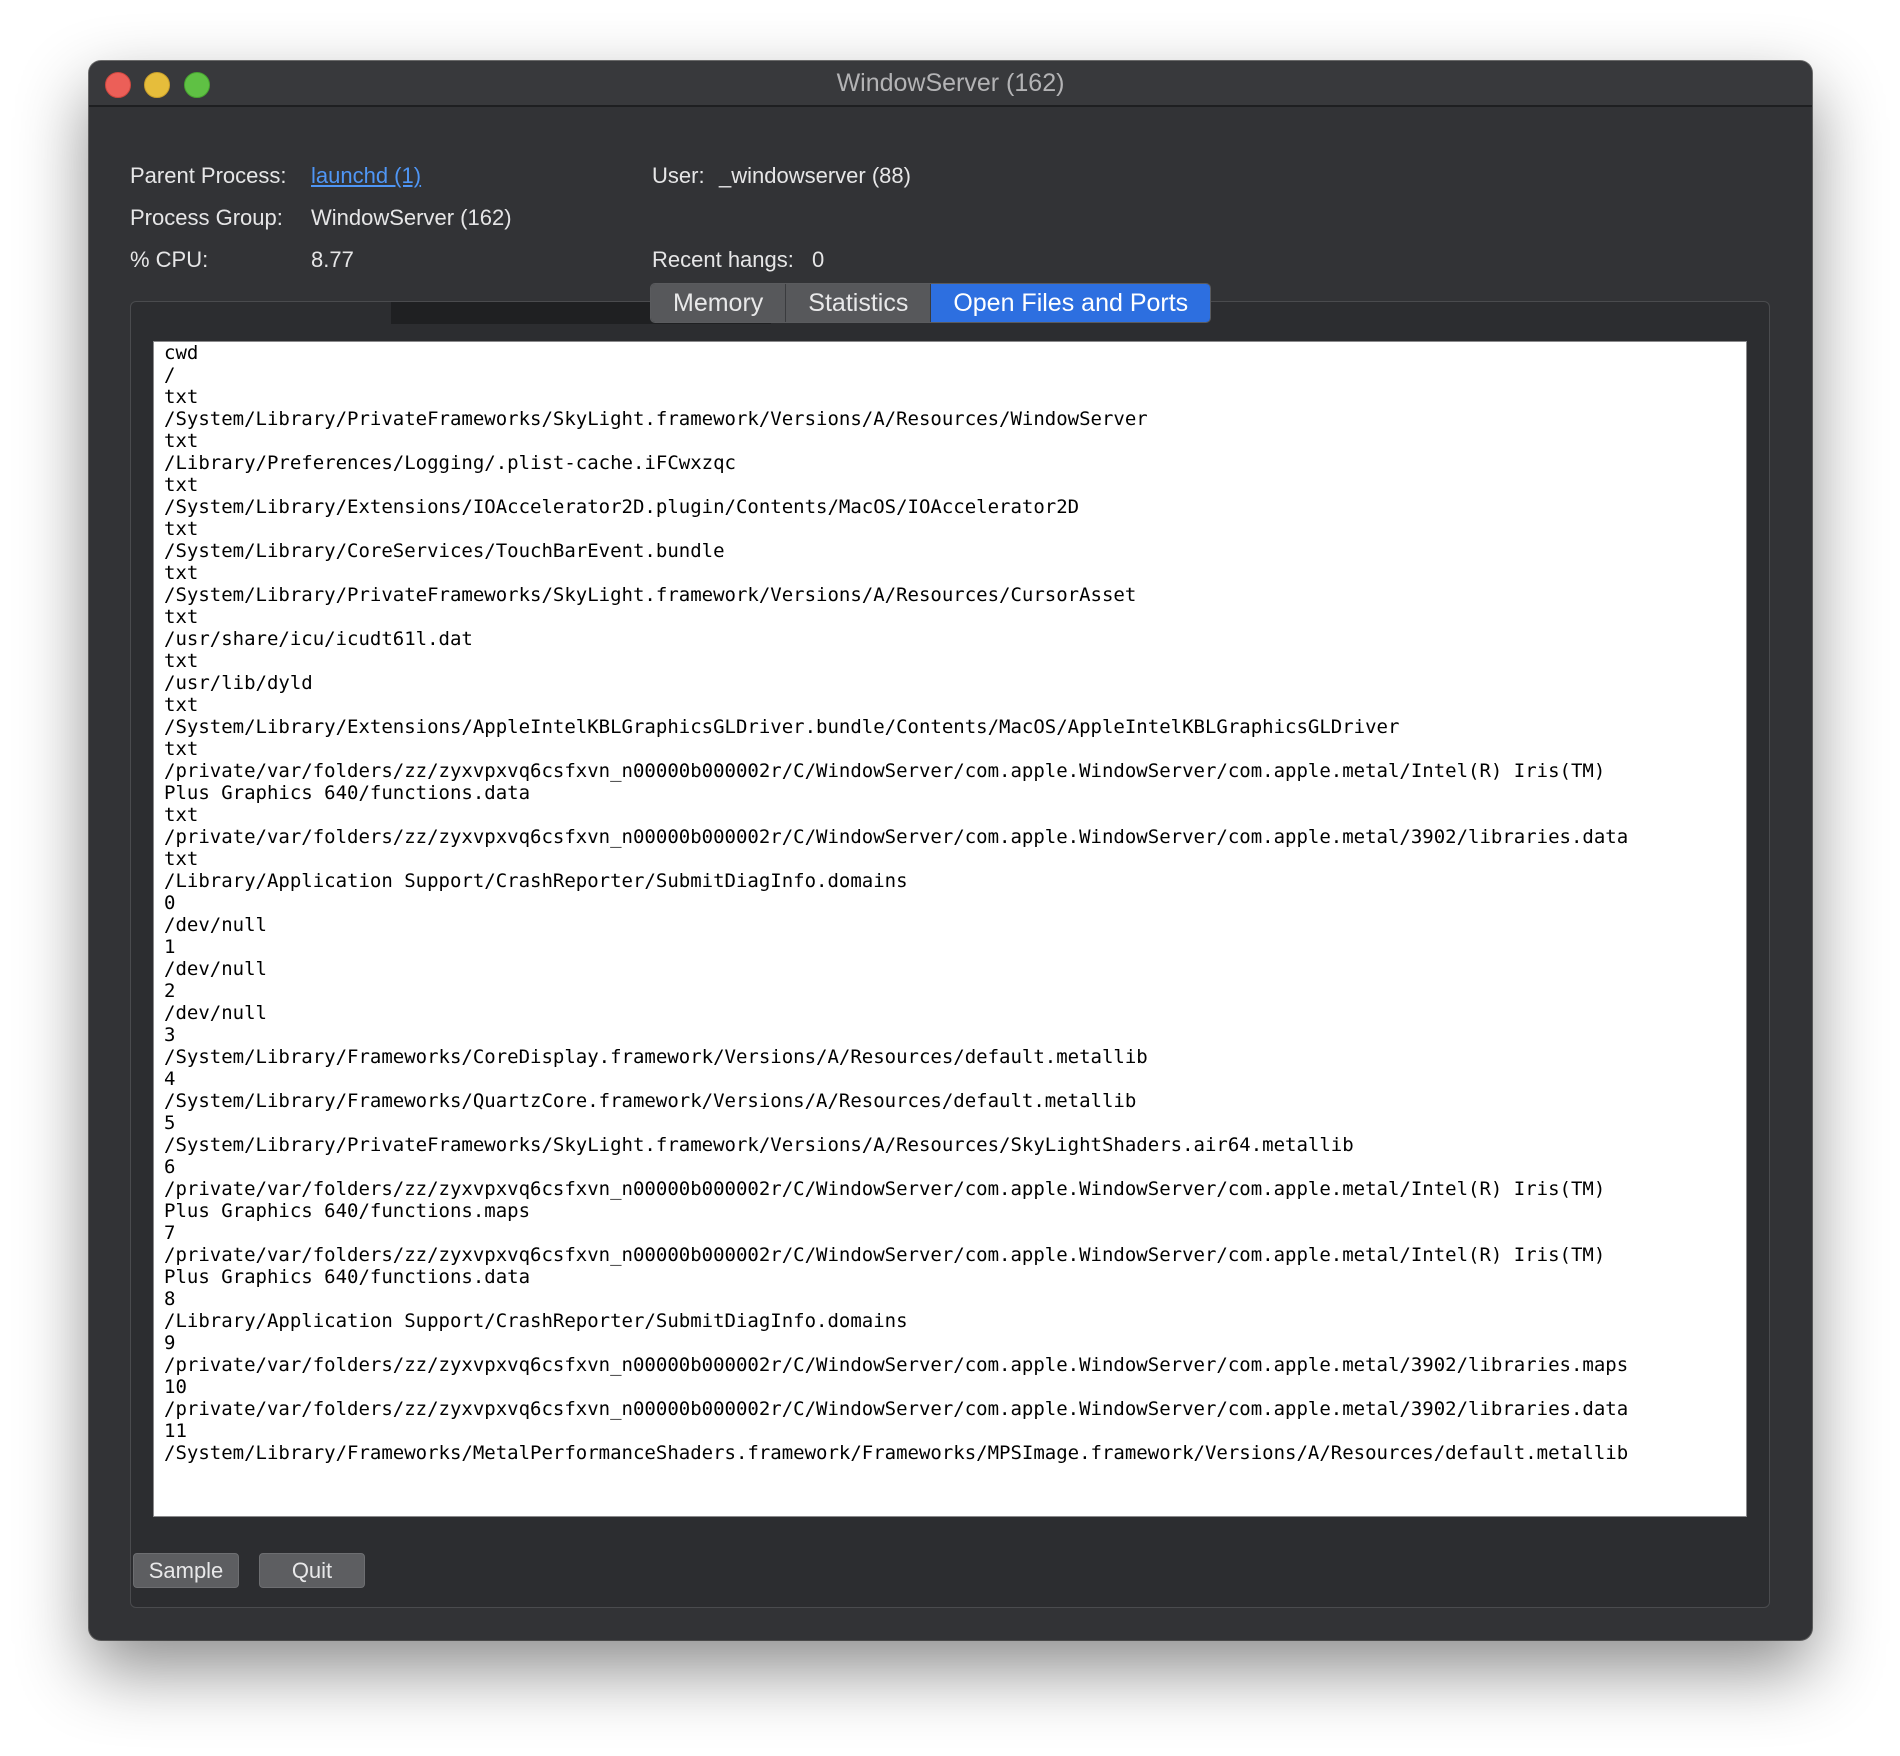 The height and width of the screenshot is (1756, 1900). What do you see at coordinates (1071, 303) in the screenshot?
I see `tab-open-files-and-ports: Open Files and Ports` at bounding box center [1071, 303].